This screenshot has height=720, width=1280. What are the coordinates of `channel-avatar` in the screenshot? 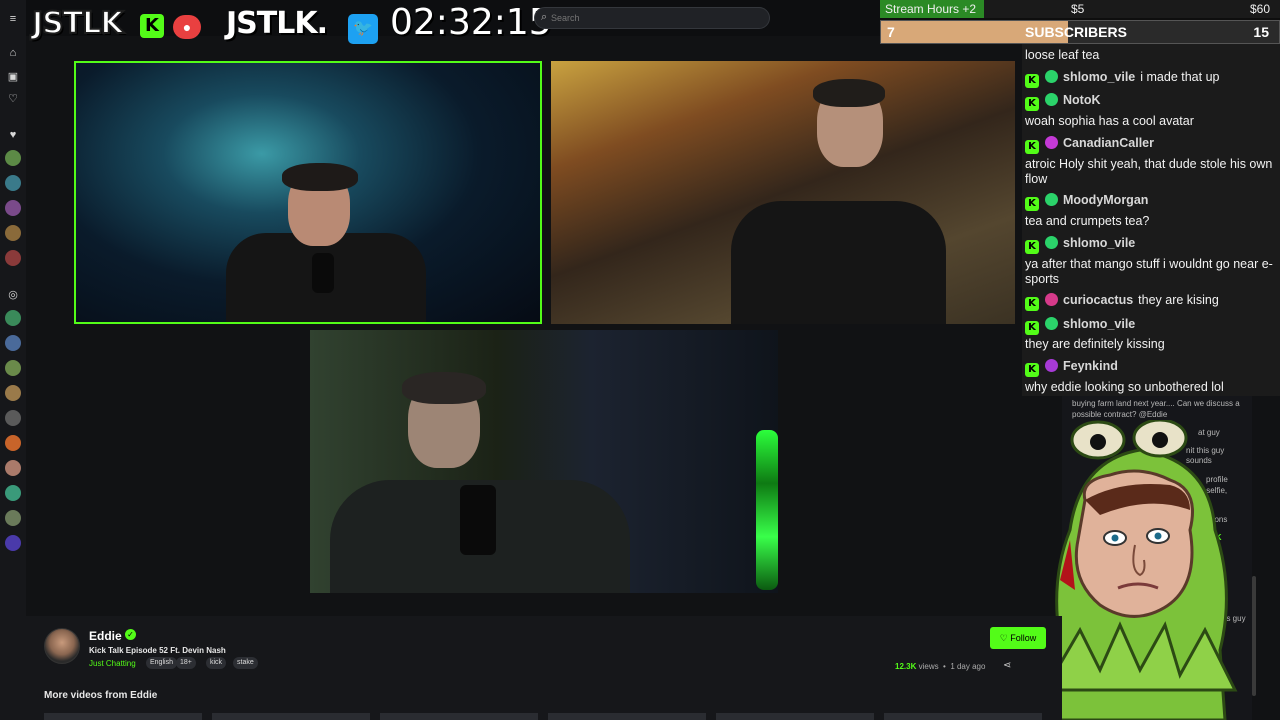 It's located at (62, 646).